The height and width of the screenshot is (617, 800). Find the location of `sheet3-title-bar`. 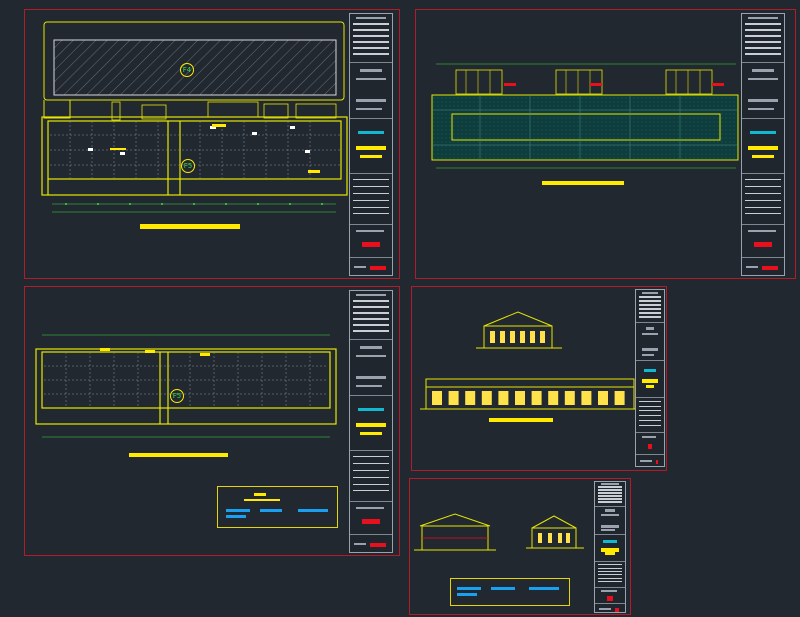

sheet3-title-bar is located at coordinates (178, 455).